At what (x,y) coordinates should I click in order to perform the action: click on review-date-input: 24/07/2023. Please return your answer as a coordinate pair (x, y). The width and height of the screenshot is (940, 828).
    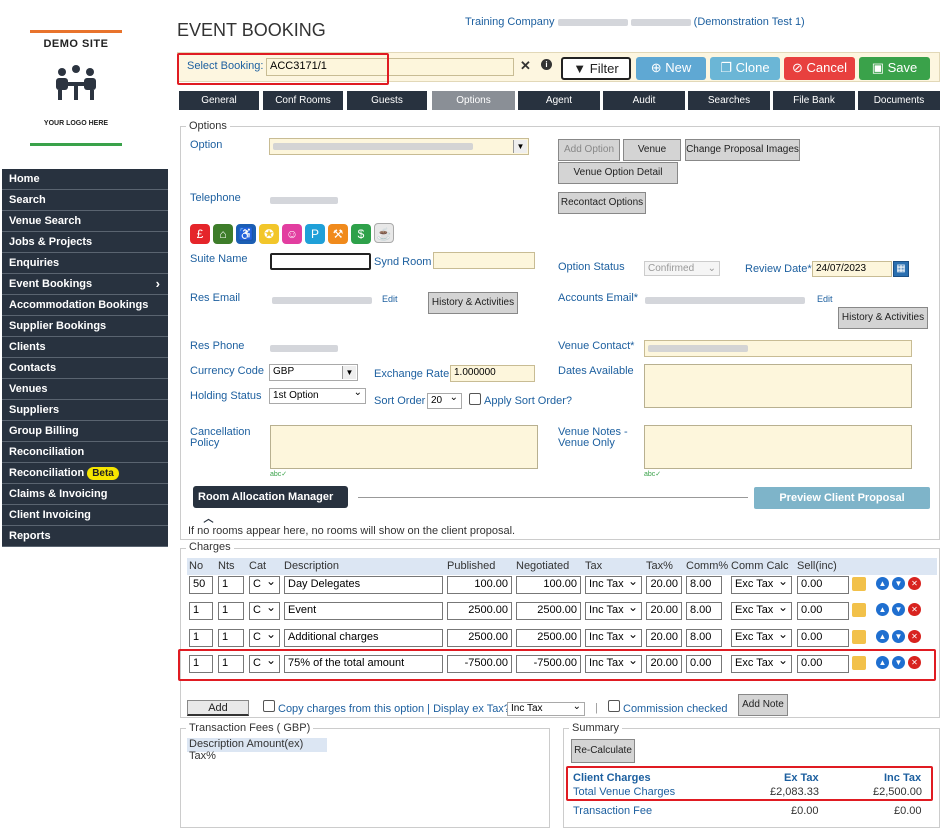
    Looking at the image, I should click on (852, 269).